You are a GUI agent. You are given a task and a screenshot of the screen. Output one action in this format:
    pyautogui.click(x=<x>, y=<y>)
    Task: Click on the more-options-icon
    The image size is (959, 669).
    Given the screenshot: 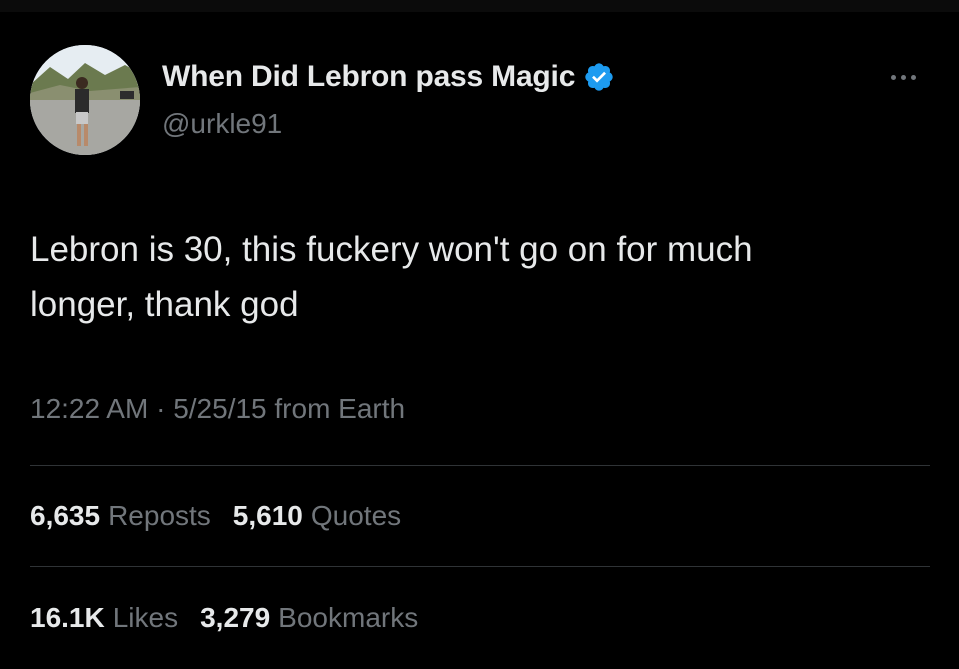 What is the action you would take?
    pyautogui.click(x=903, y=77)
    